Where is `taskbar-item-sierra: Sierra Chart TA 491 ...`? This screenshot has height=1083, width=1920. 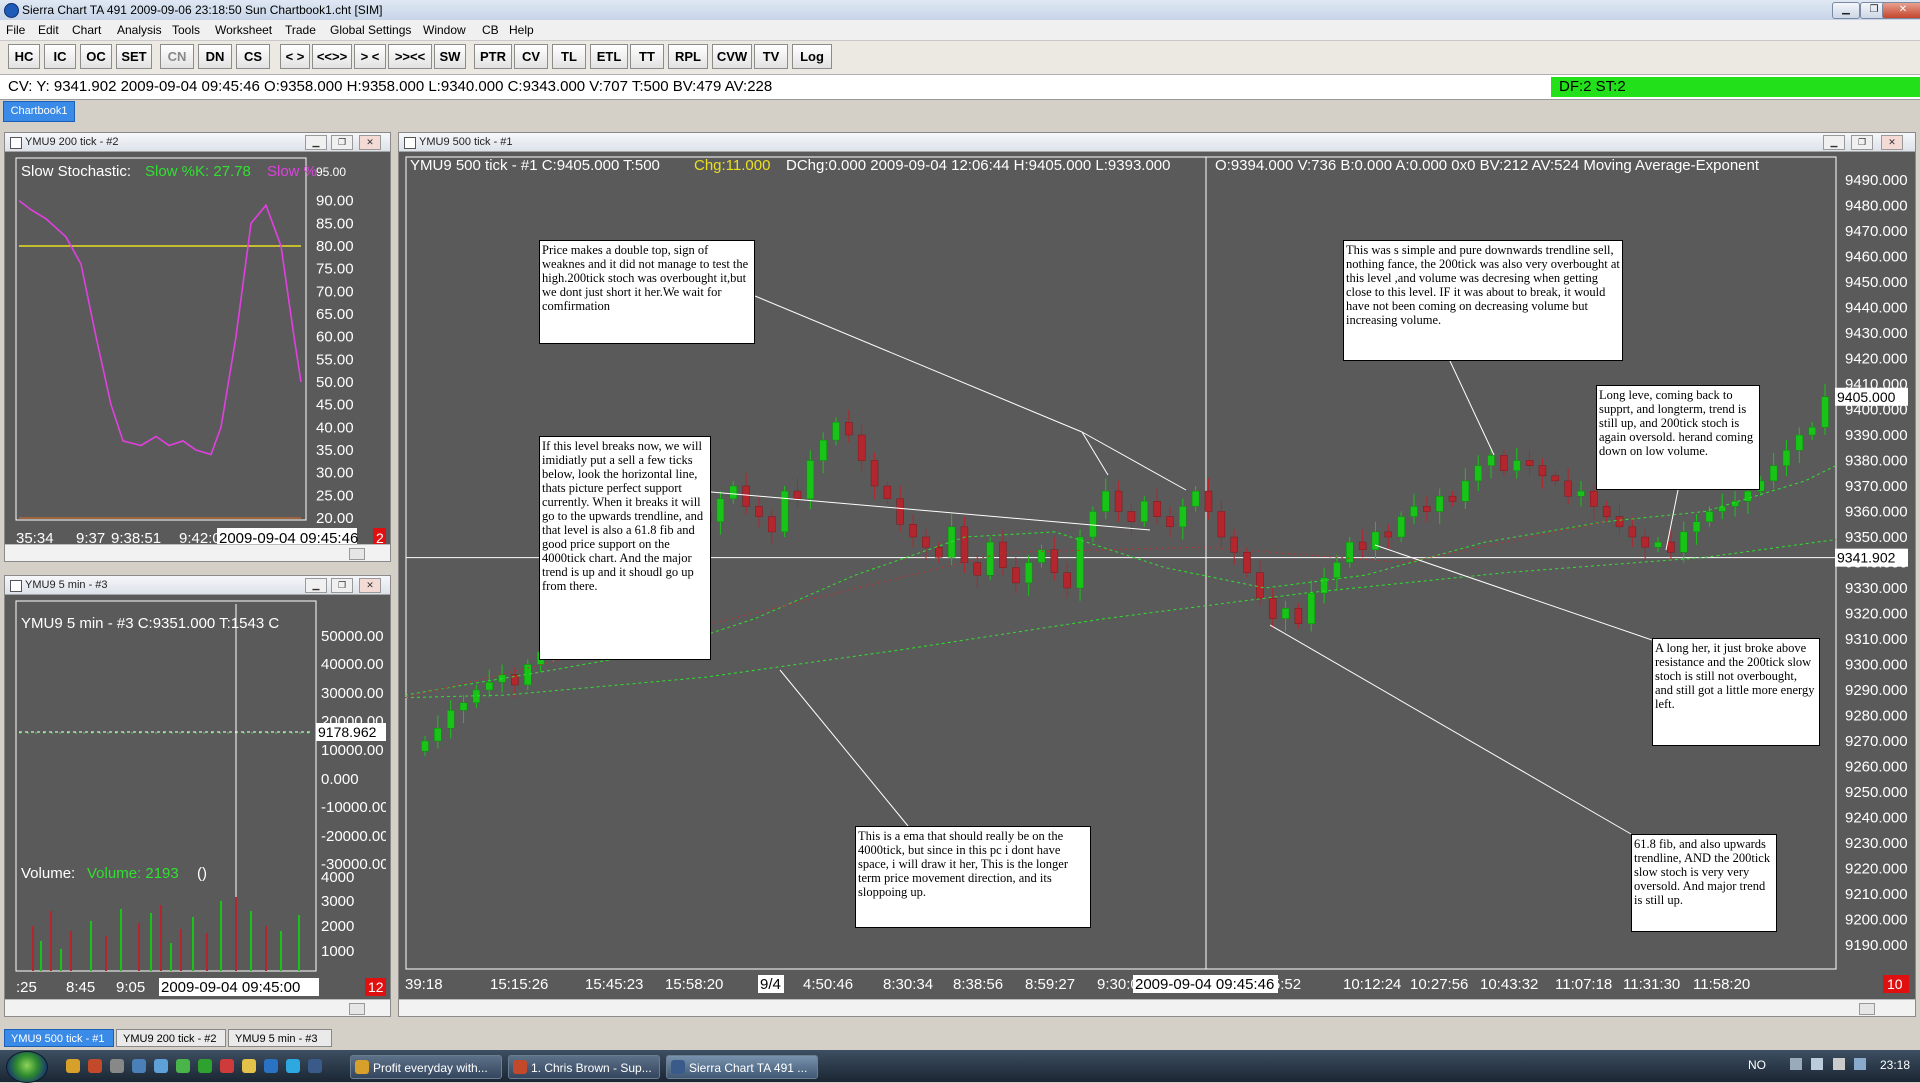
taskbar-item-sierra: Sierra Chart TA 491 ... is located at coordinates (742, 1067).